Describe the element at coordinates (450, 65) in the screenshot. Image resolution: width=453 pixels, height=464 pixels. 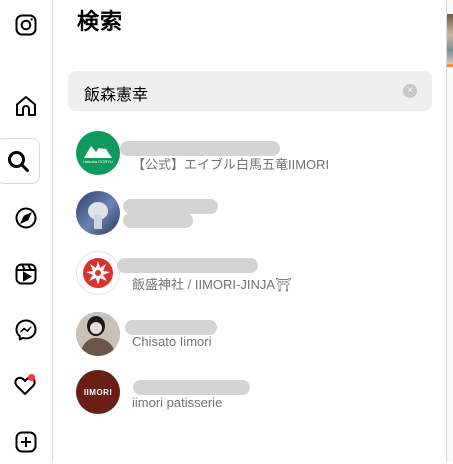
I see `background-thumbnail-accent` at that location.